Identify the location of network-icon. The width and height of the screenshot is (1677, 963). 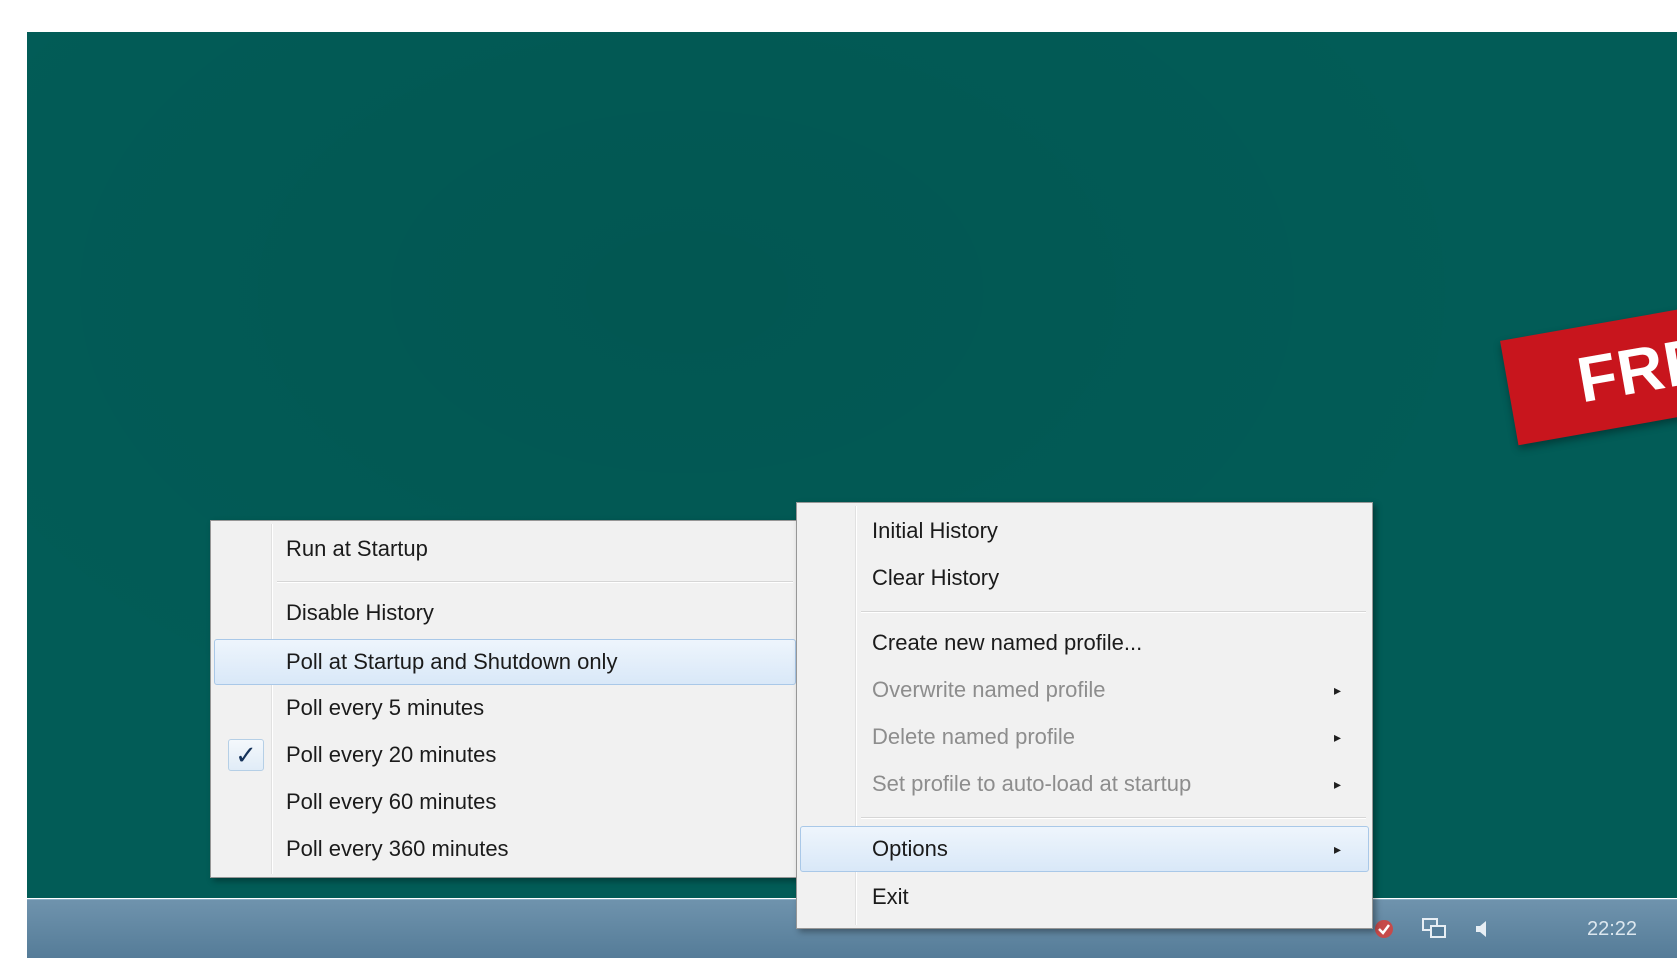
(1434, 929).